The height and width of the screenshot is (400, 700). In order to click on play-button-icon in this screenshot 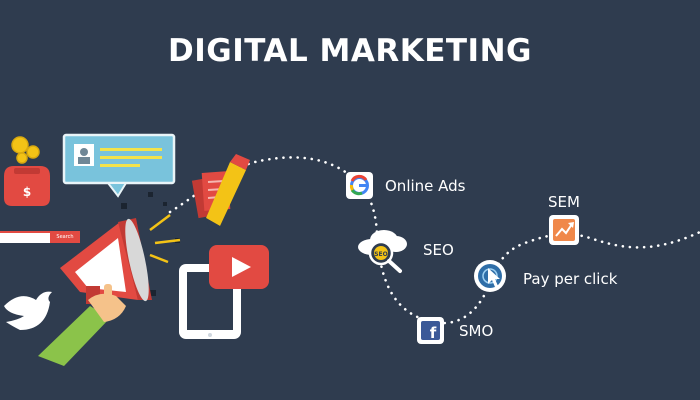, I will do `click(239, 267)`.